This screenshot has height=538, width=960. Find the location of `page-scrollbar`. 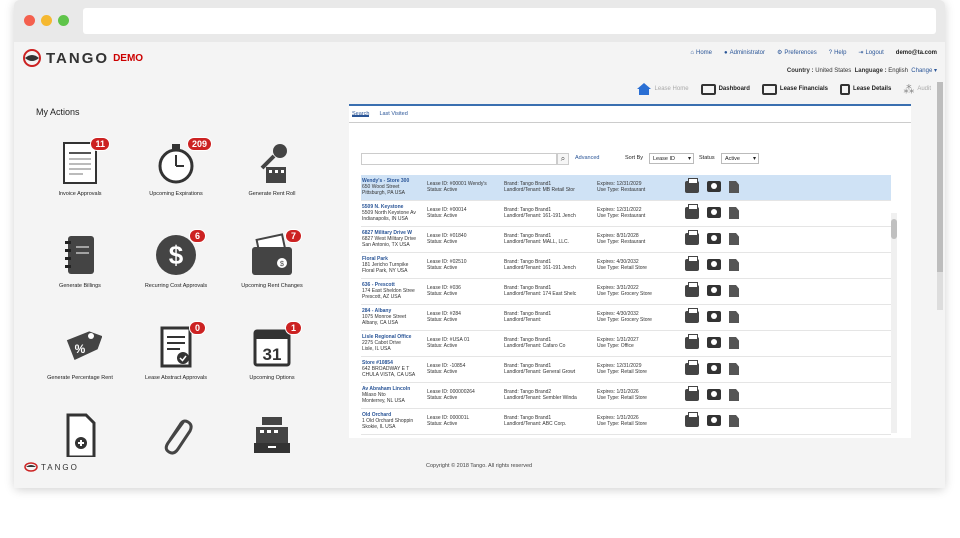

page-scrollbar is located at coordinates (940, 196).